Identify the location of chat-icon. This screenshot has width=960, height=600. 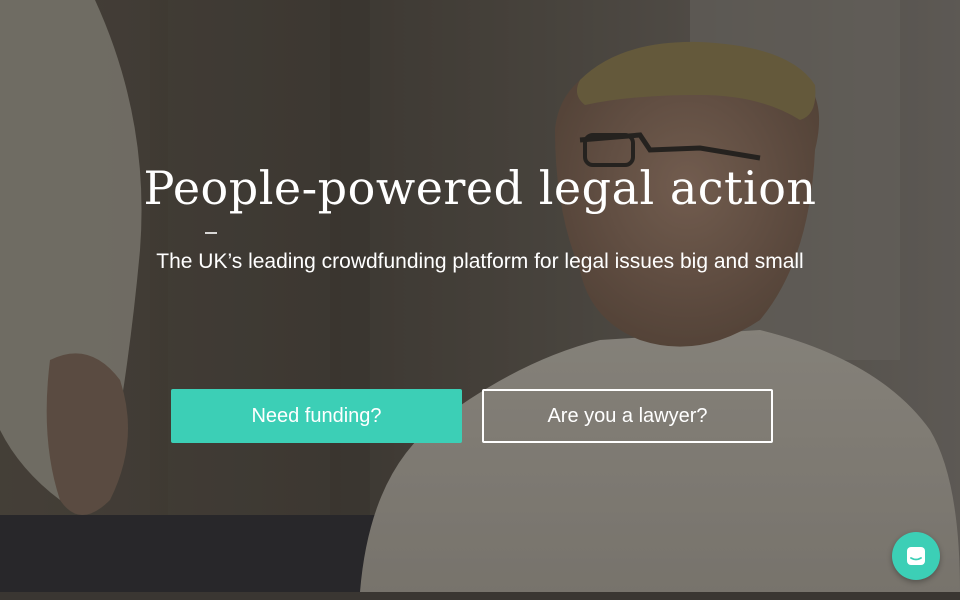
(916, 556).